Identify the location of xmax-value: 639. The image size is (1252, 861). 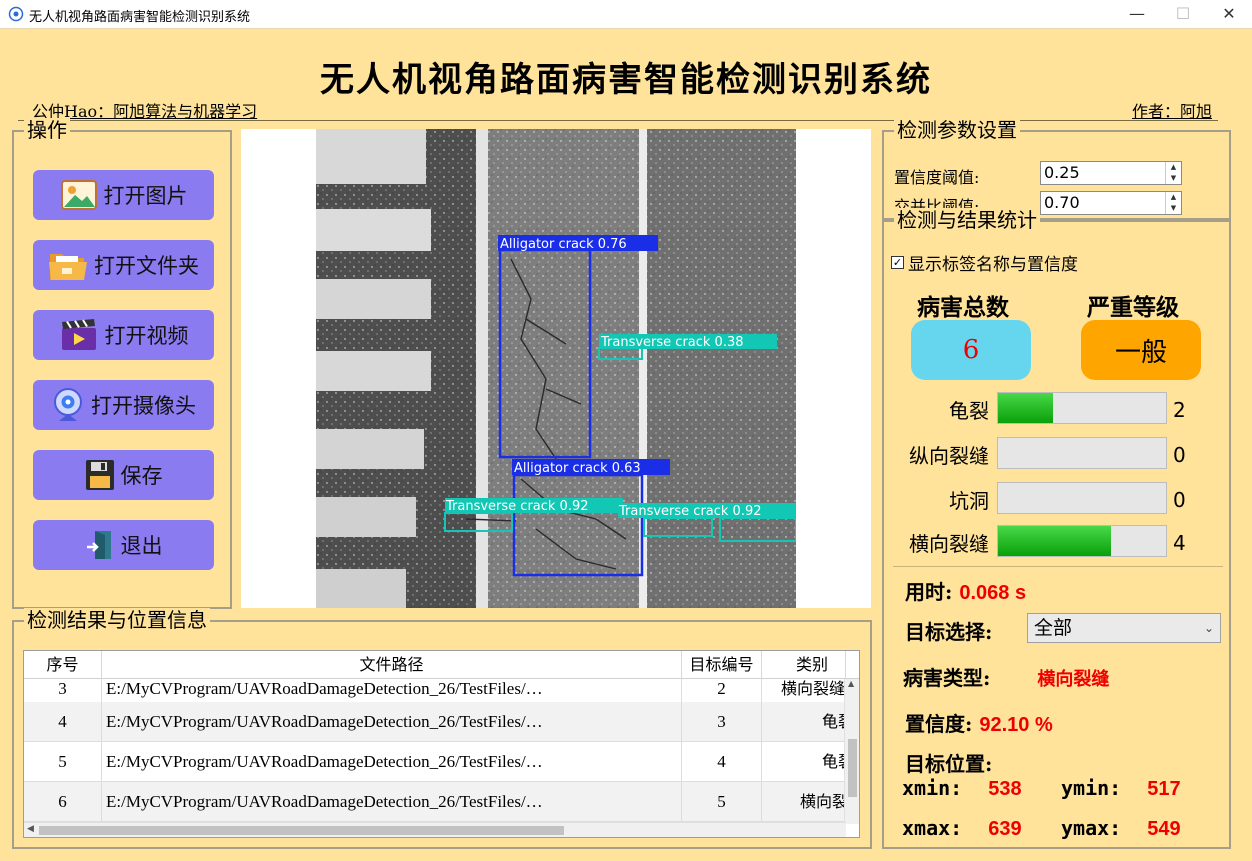
(1005, 829).